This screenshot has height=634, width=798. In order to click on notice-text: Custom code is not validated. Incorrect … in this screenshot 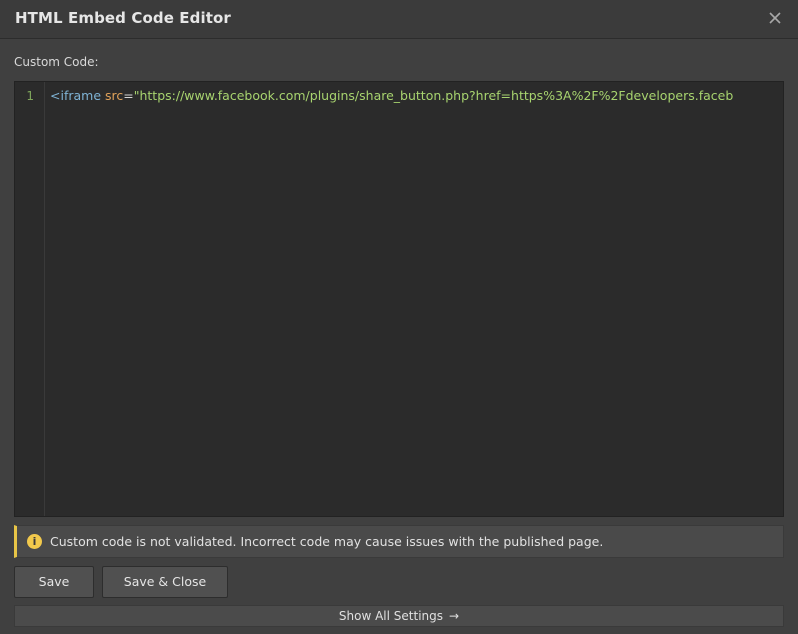, I will do `click(327, 541)`.